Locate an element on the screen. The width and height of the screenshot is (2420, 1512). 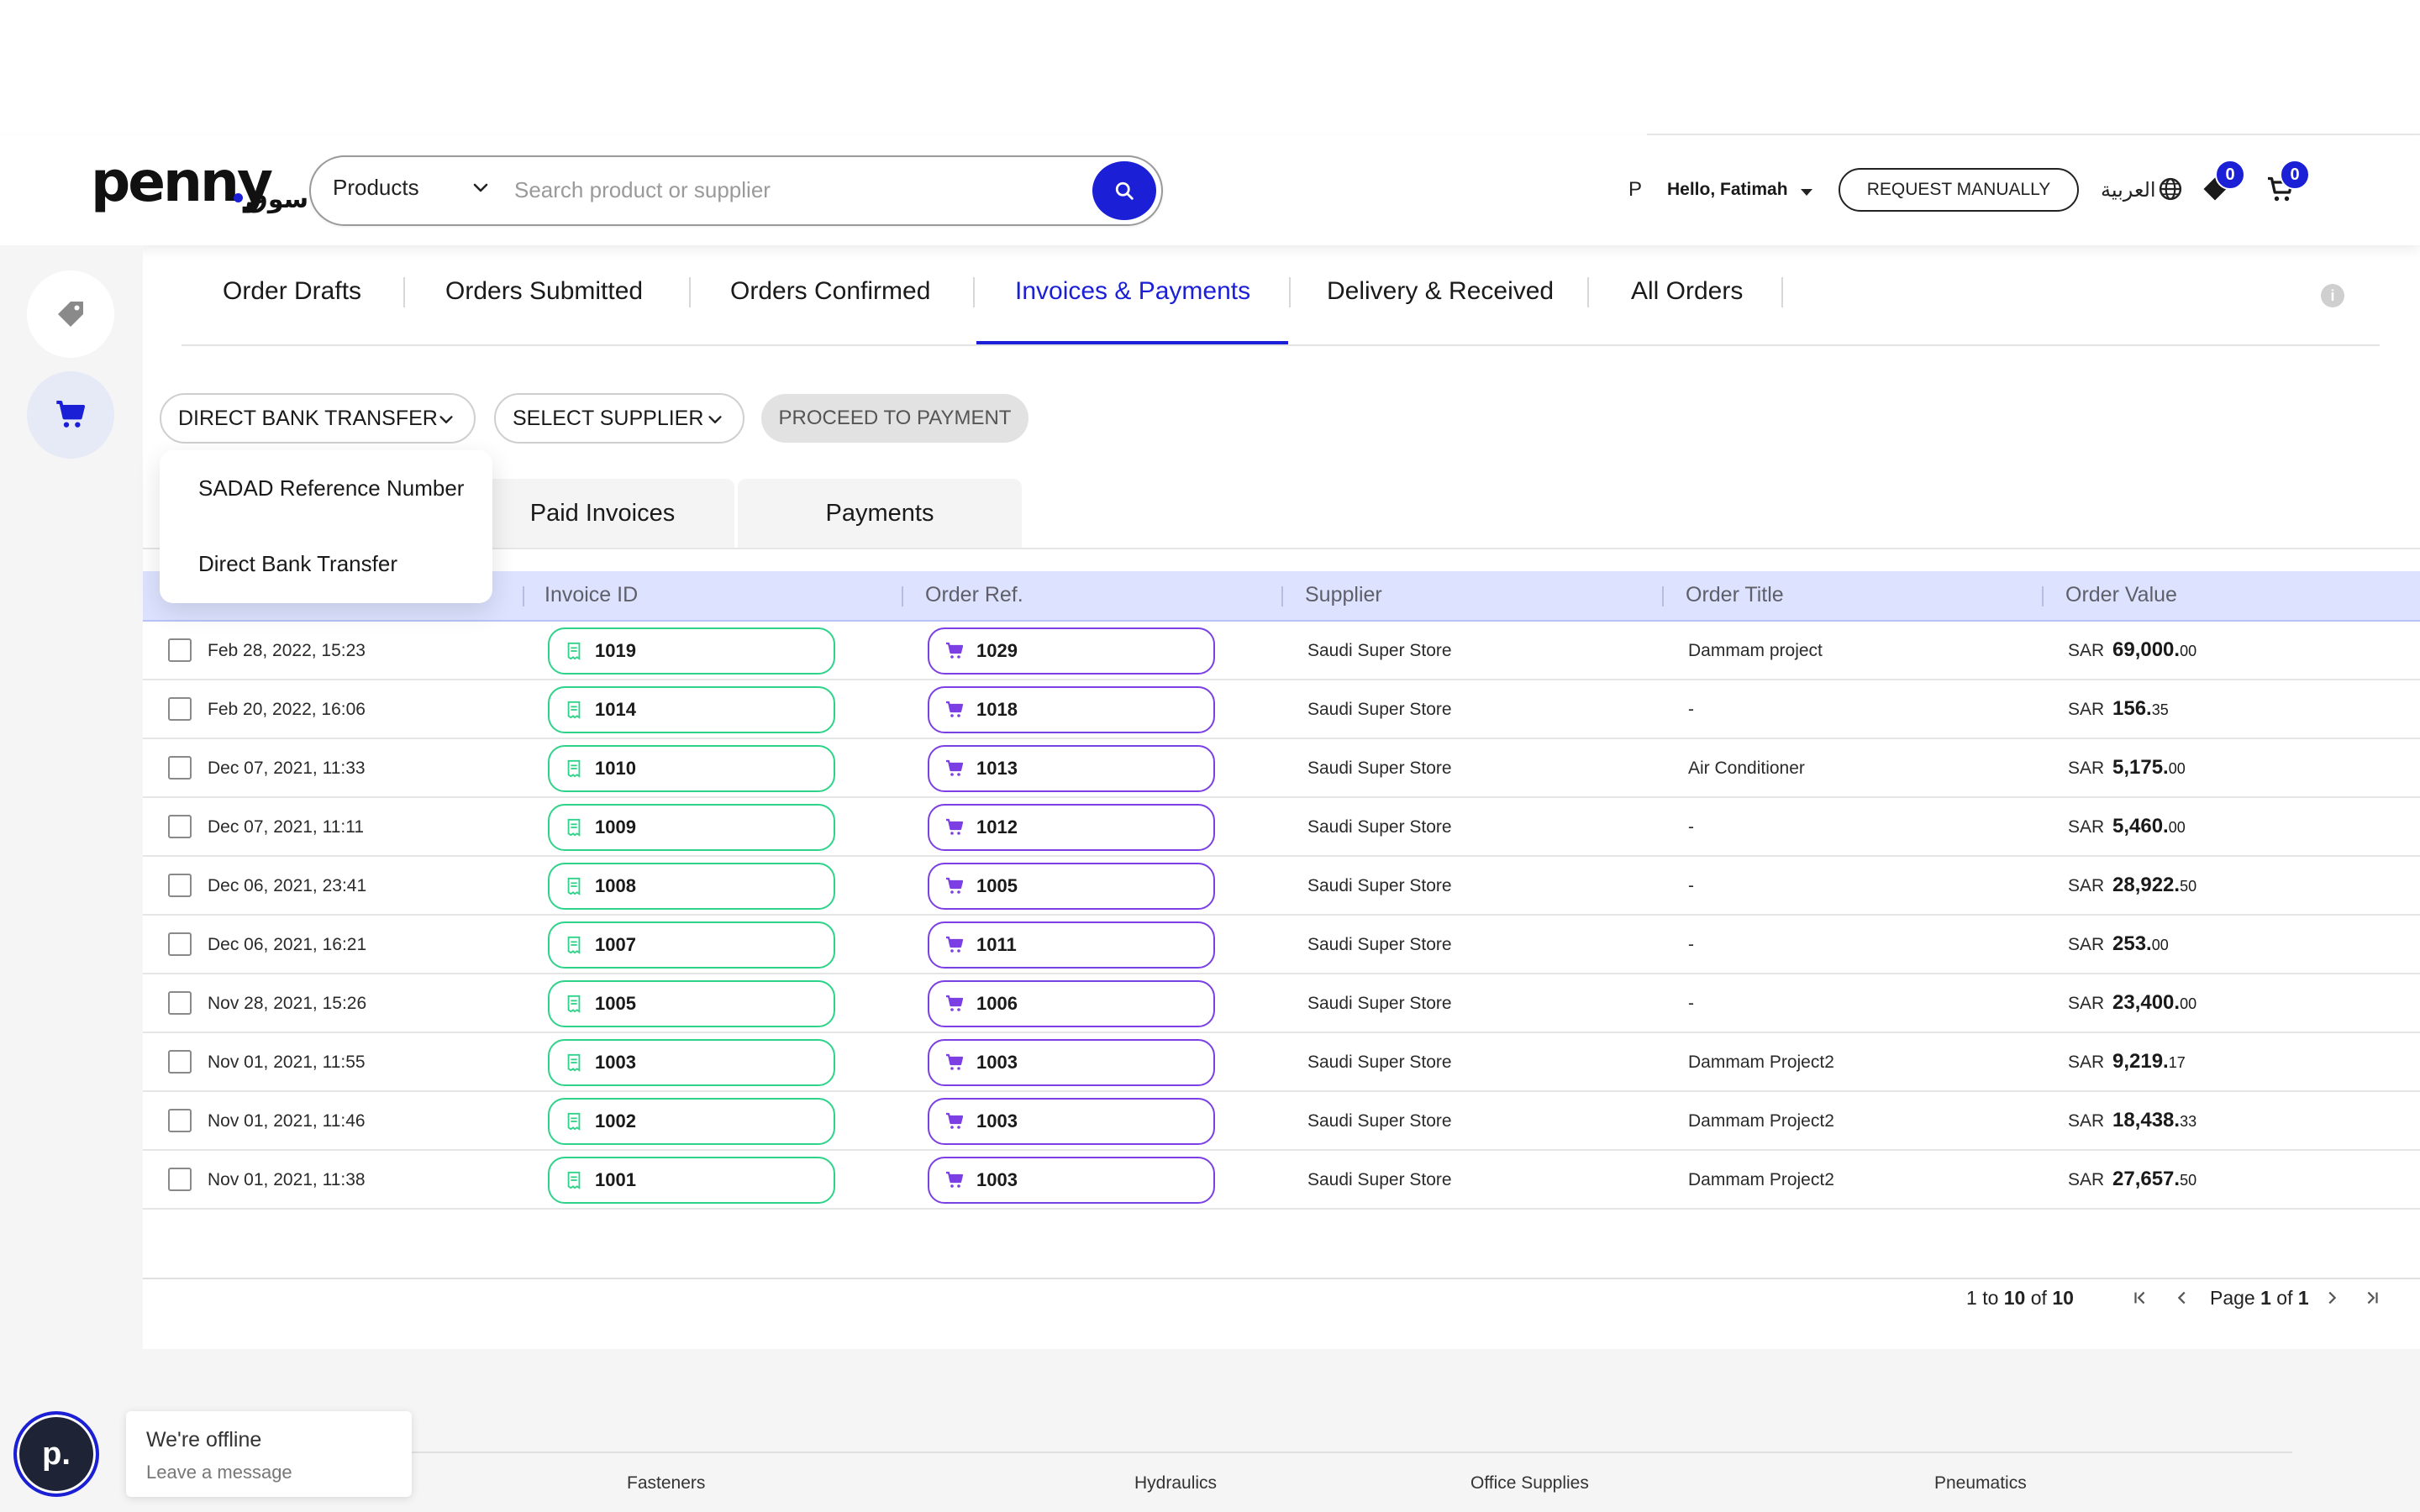
invoice-id-pill: 1002 is located at coordinates (691, 1121).